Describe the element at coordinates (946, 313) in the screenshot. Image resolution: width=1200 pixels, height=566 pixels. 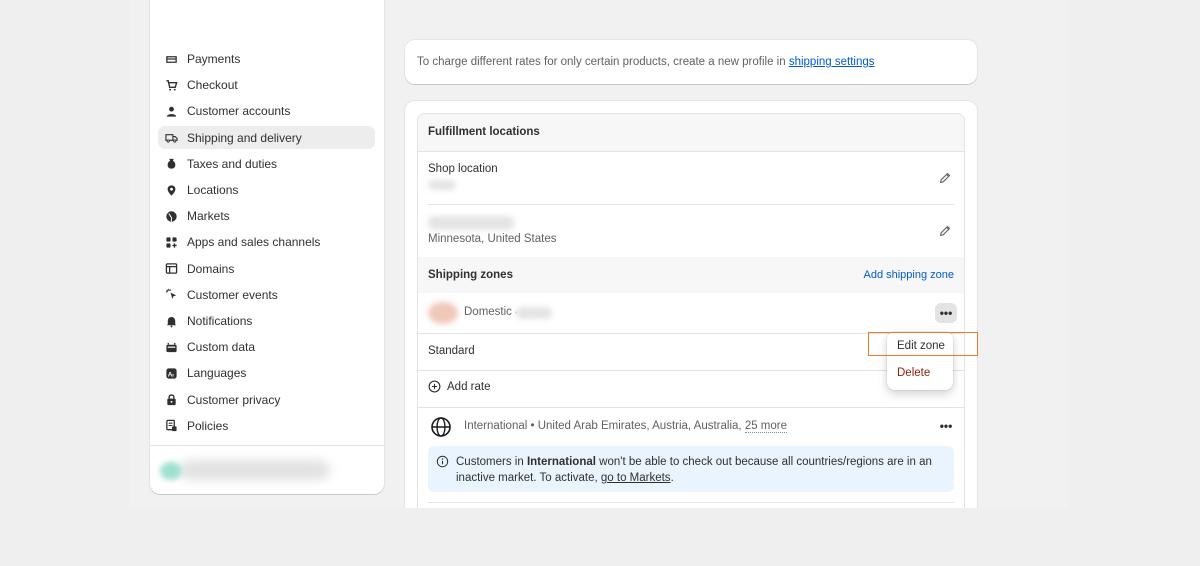
I see `domestic-zone-more-actions-button: •••` at that location.